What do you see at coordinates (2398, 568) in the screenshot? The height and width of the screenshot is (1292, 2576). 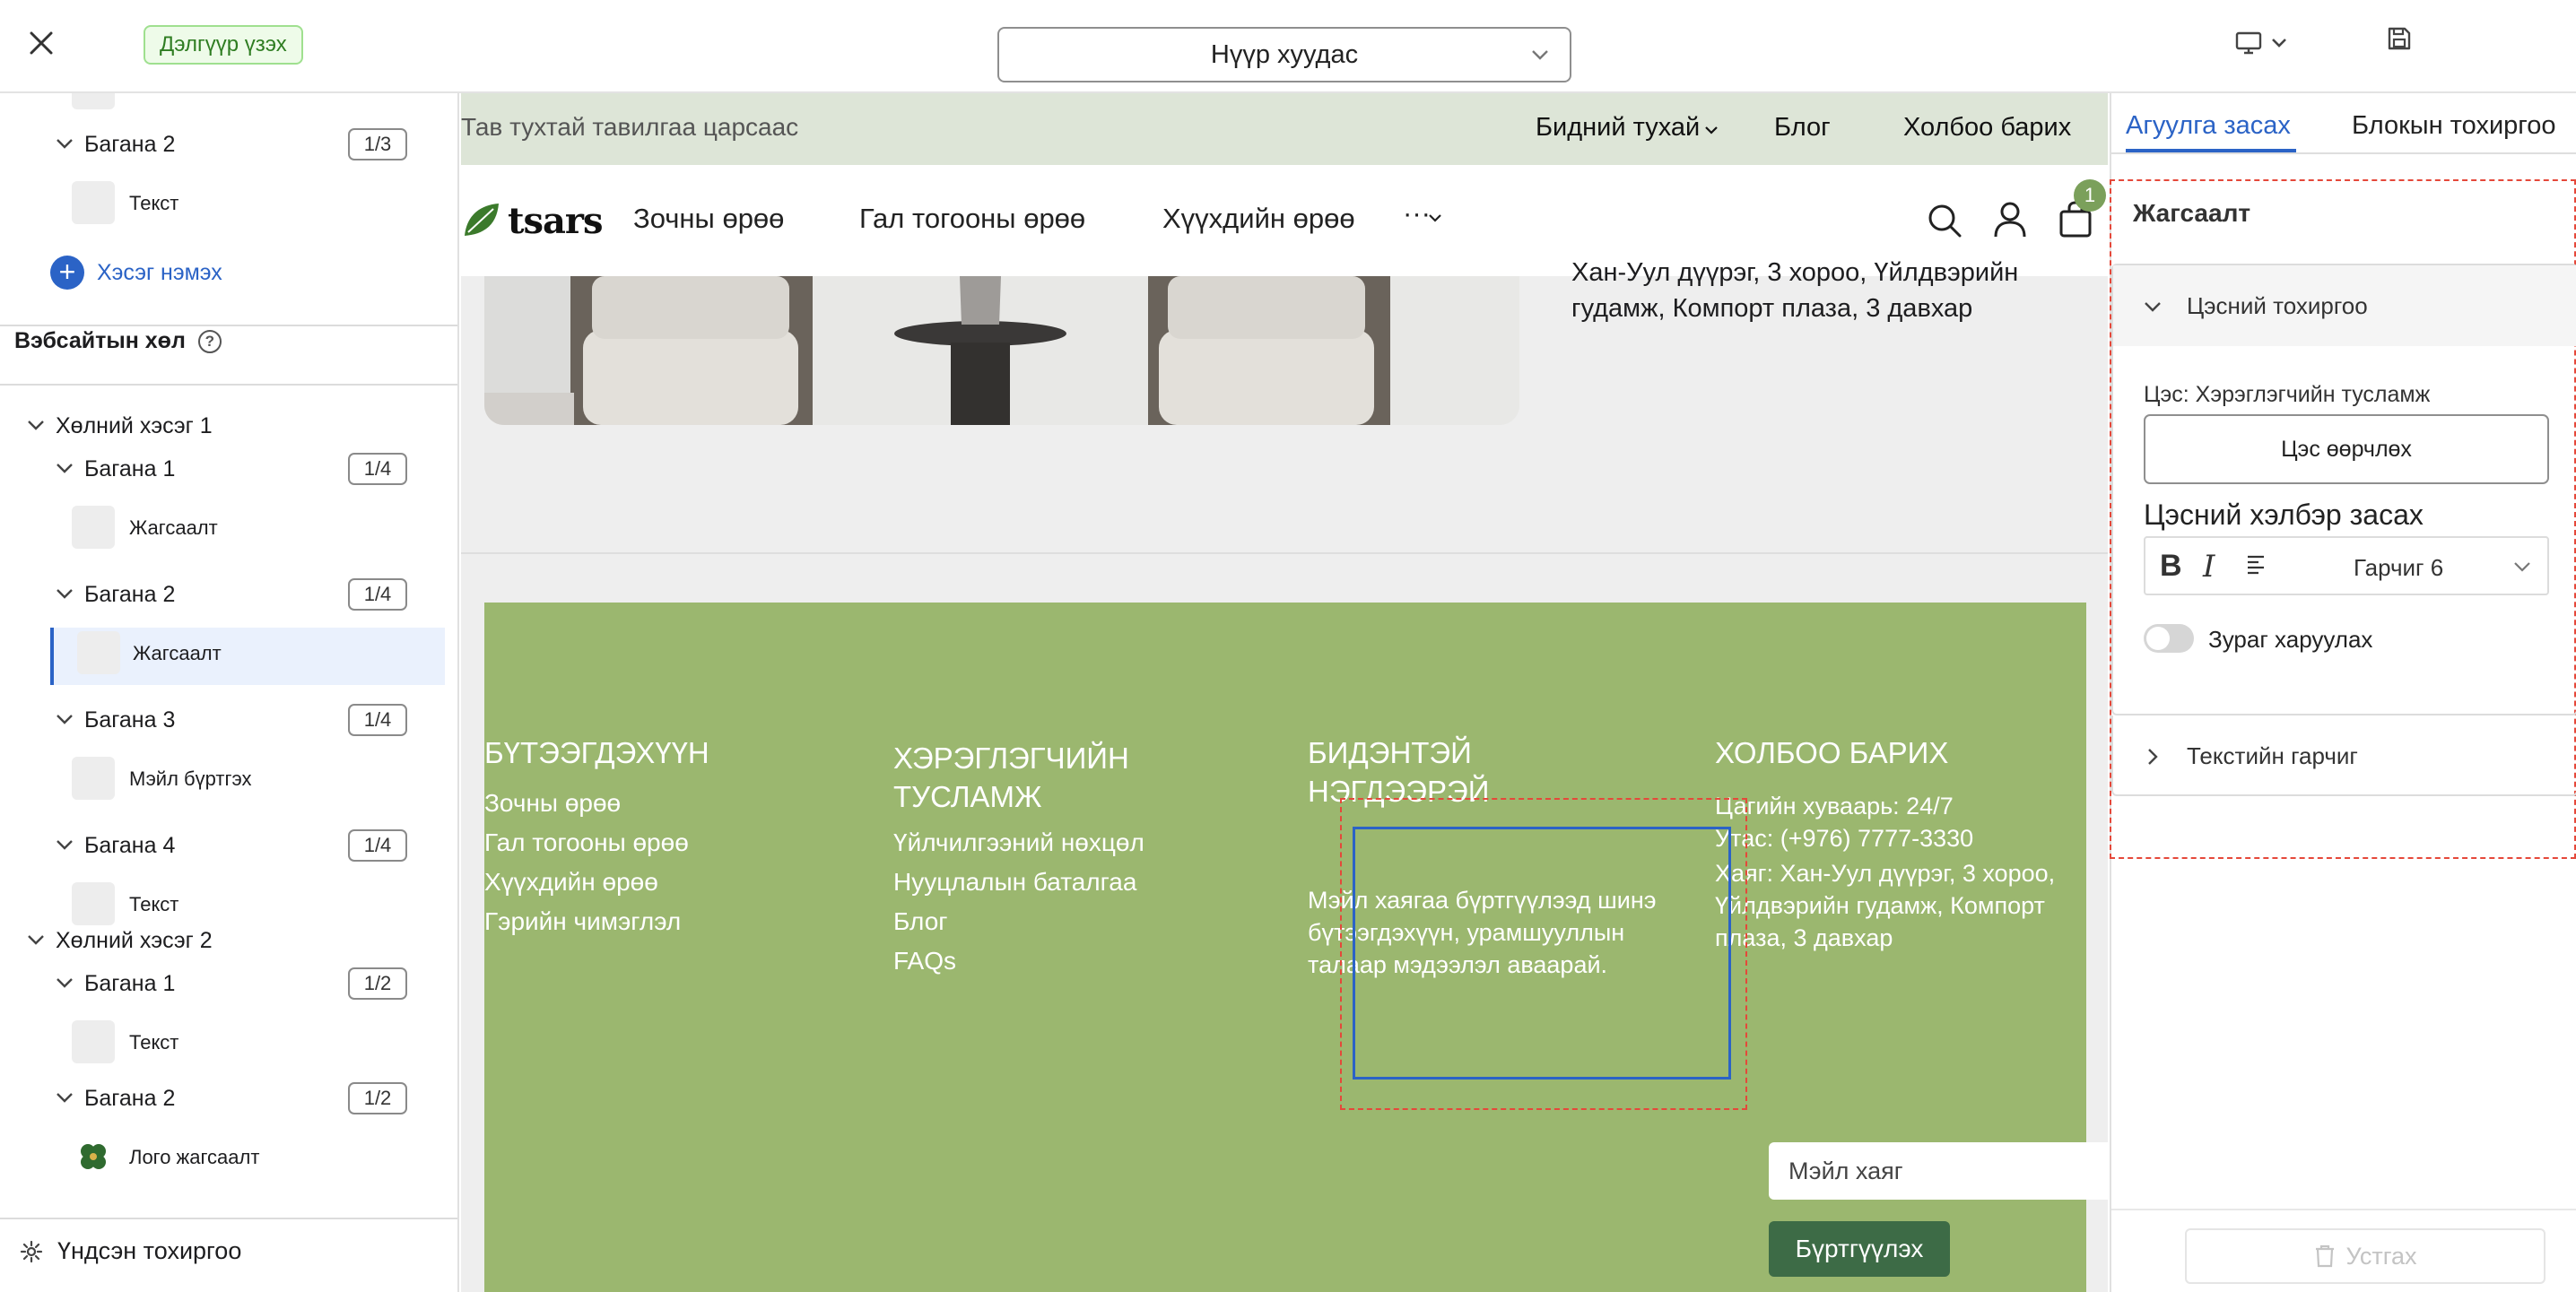 I see `heading-select: Гарчиг 6` at bounding box center [2398, 568].